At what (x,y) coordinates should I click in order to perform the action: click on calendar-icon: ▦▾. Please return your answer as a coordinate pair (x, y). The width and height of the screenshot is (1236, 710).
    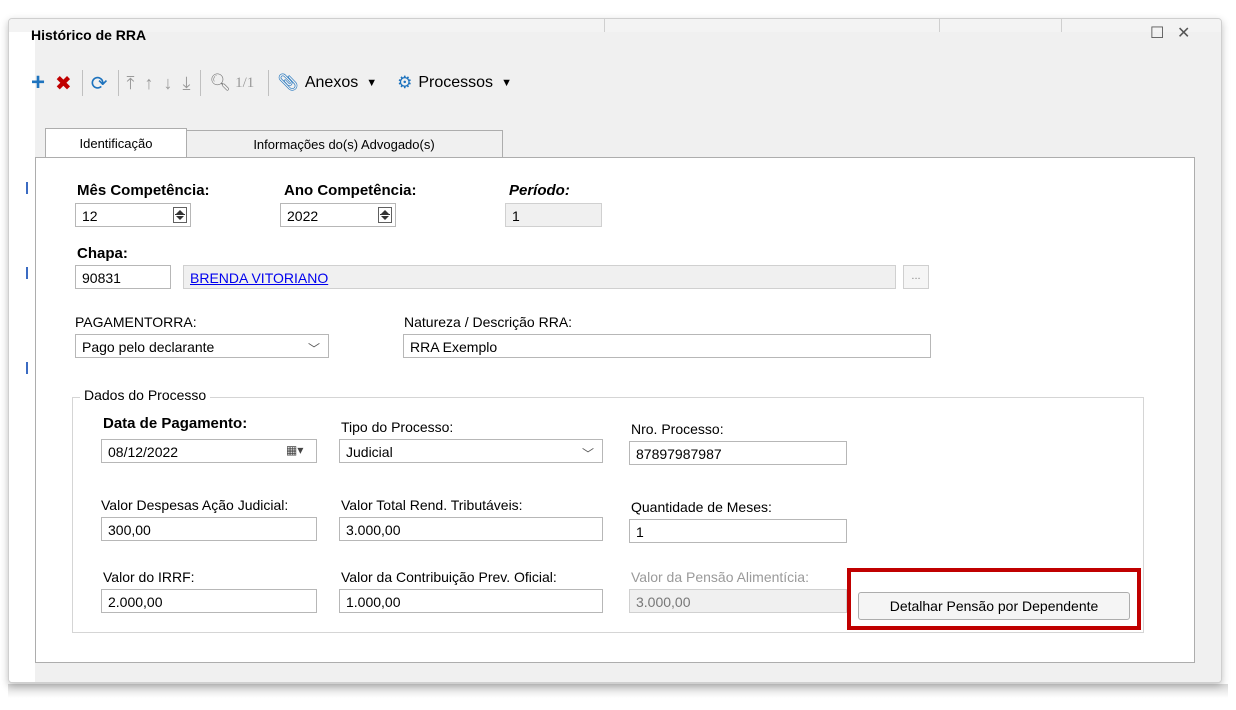
    Looking at the image, I should click on (299, 451).